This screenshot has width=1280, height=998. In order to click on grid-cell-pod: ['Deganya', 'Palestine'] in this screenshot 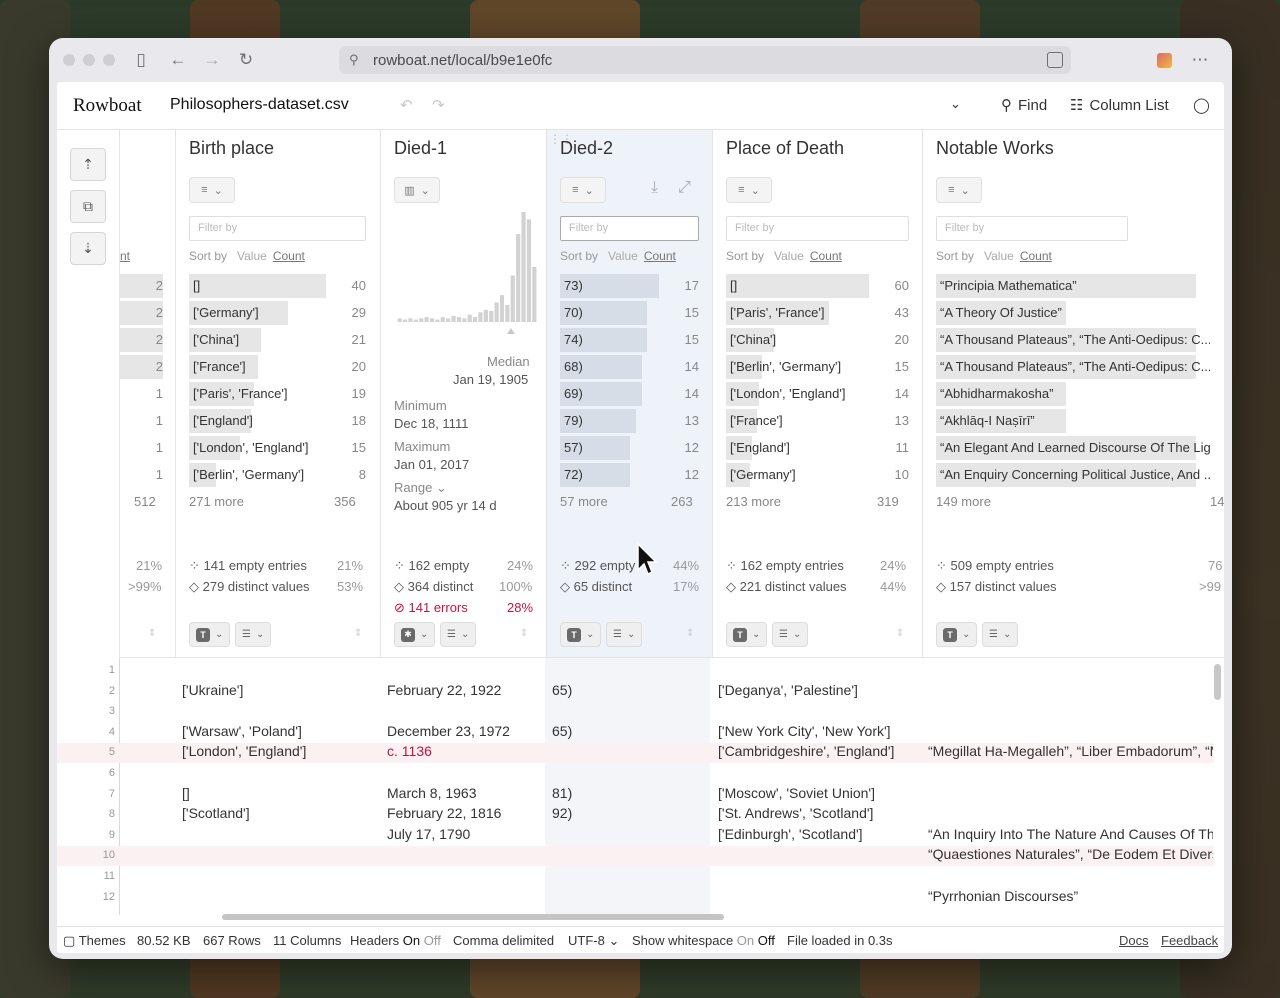, I will do `click(820, 690)`.